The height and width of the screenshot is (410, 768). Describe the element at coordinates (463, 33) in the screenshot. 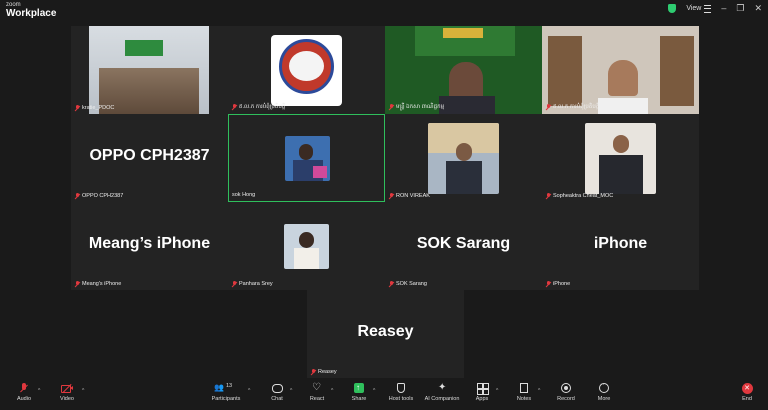

I see `flag-icons` at that location.